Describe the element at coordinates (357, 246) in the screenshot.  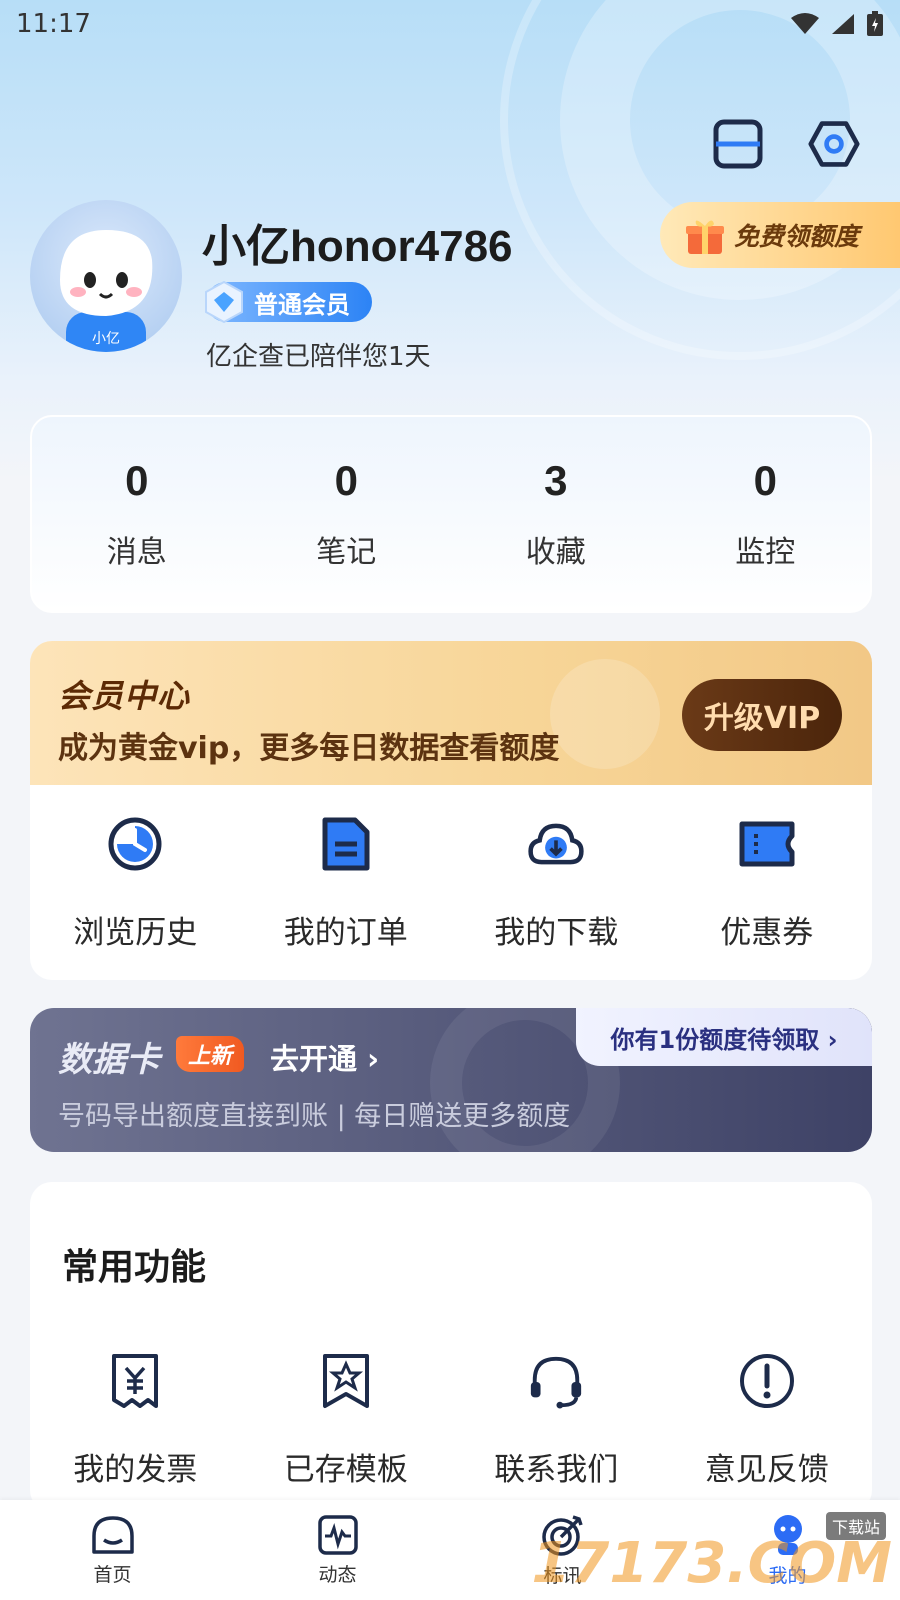
I see `username: 小亿honor4786` at that location.